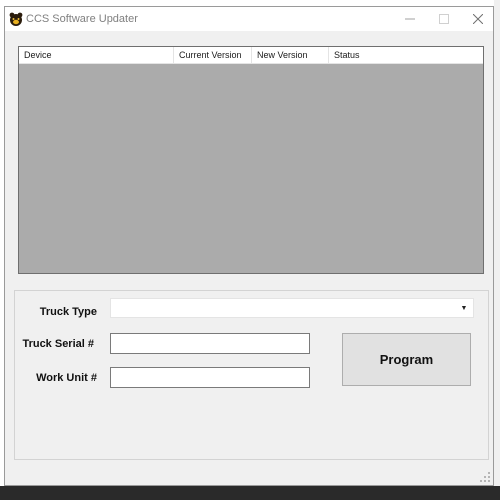 Image resolution: width=500 pixels, height=500 pixels. I want to click on minimize-button, so click(410, 19).